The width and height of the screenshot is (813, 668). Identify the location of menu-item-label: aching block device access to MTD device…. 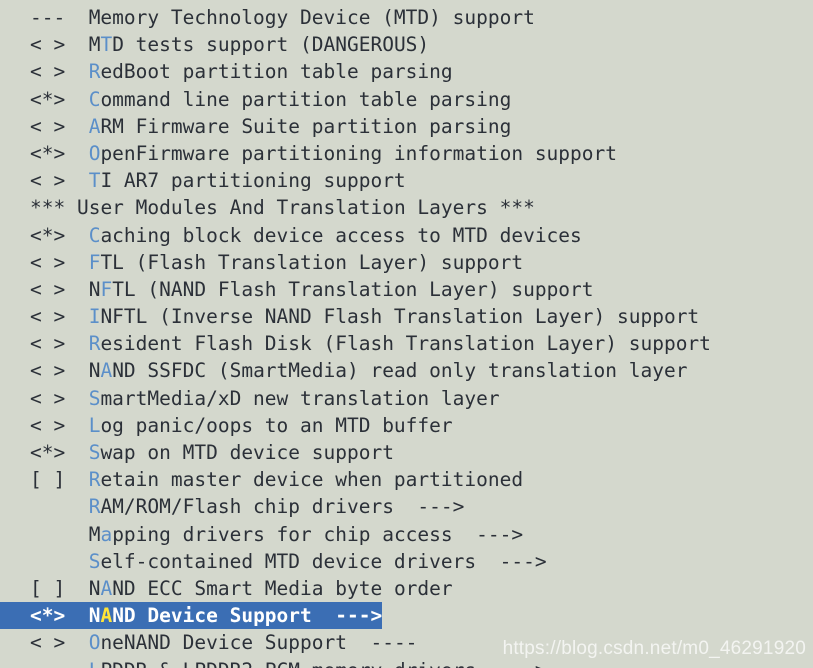
(341, 235).